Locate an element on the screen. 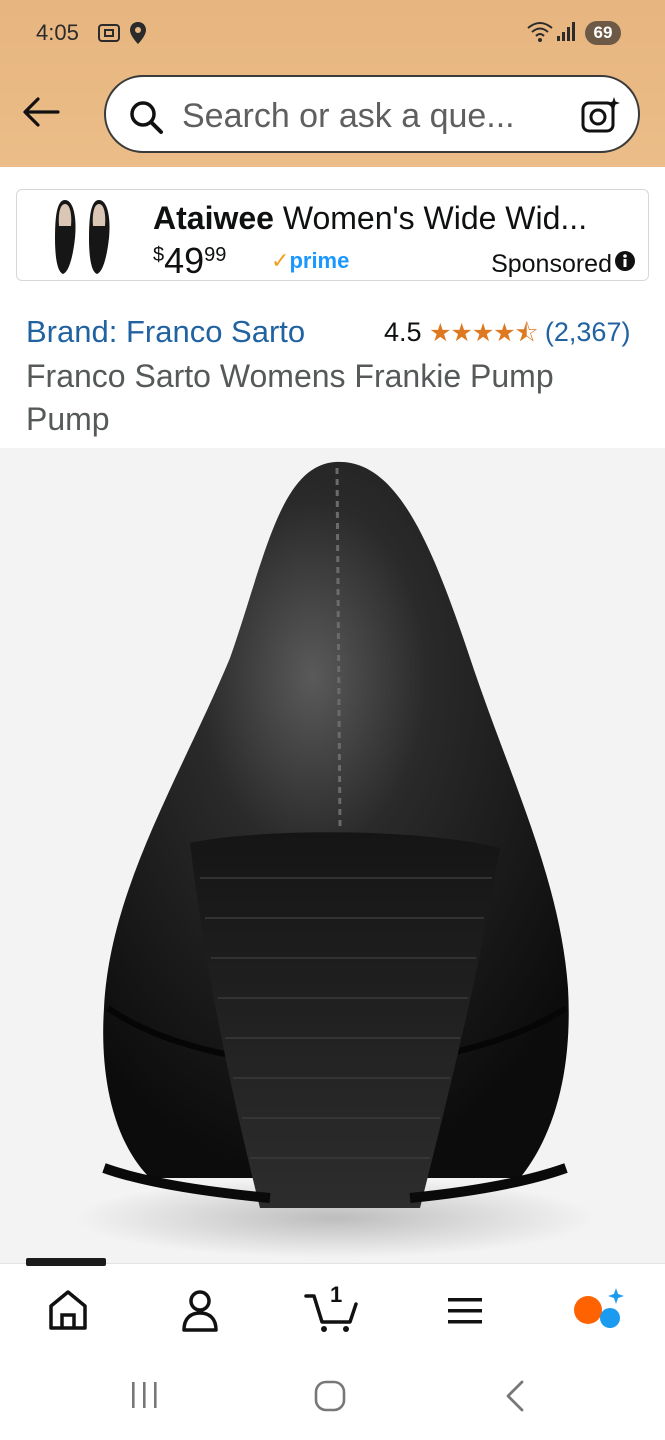  nav-rufus is located at coordinates (598, 1310).